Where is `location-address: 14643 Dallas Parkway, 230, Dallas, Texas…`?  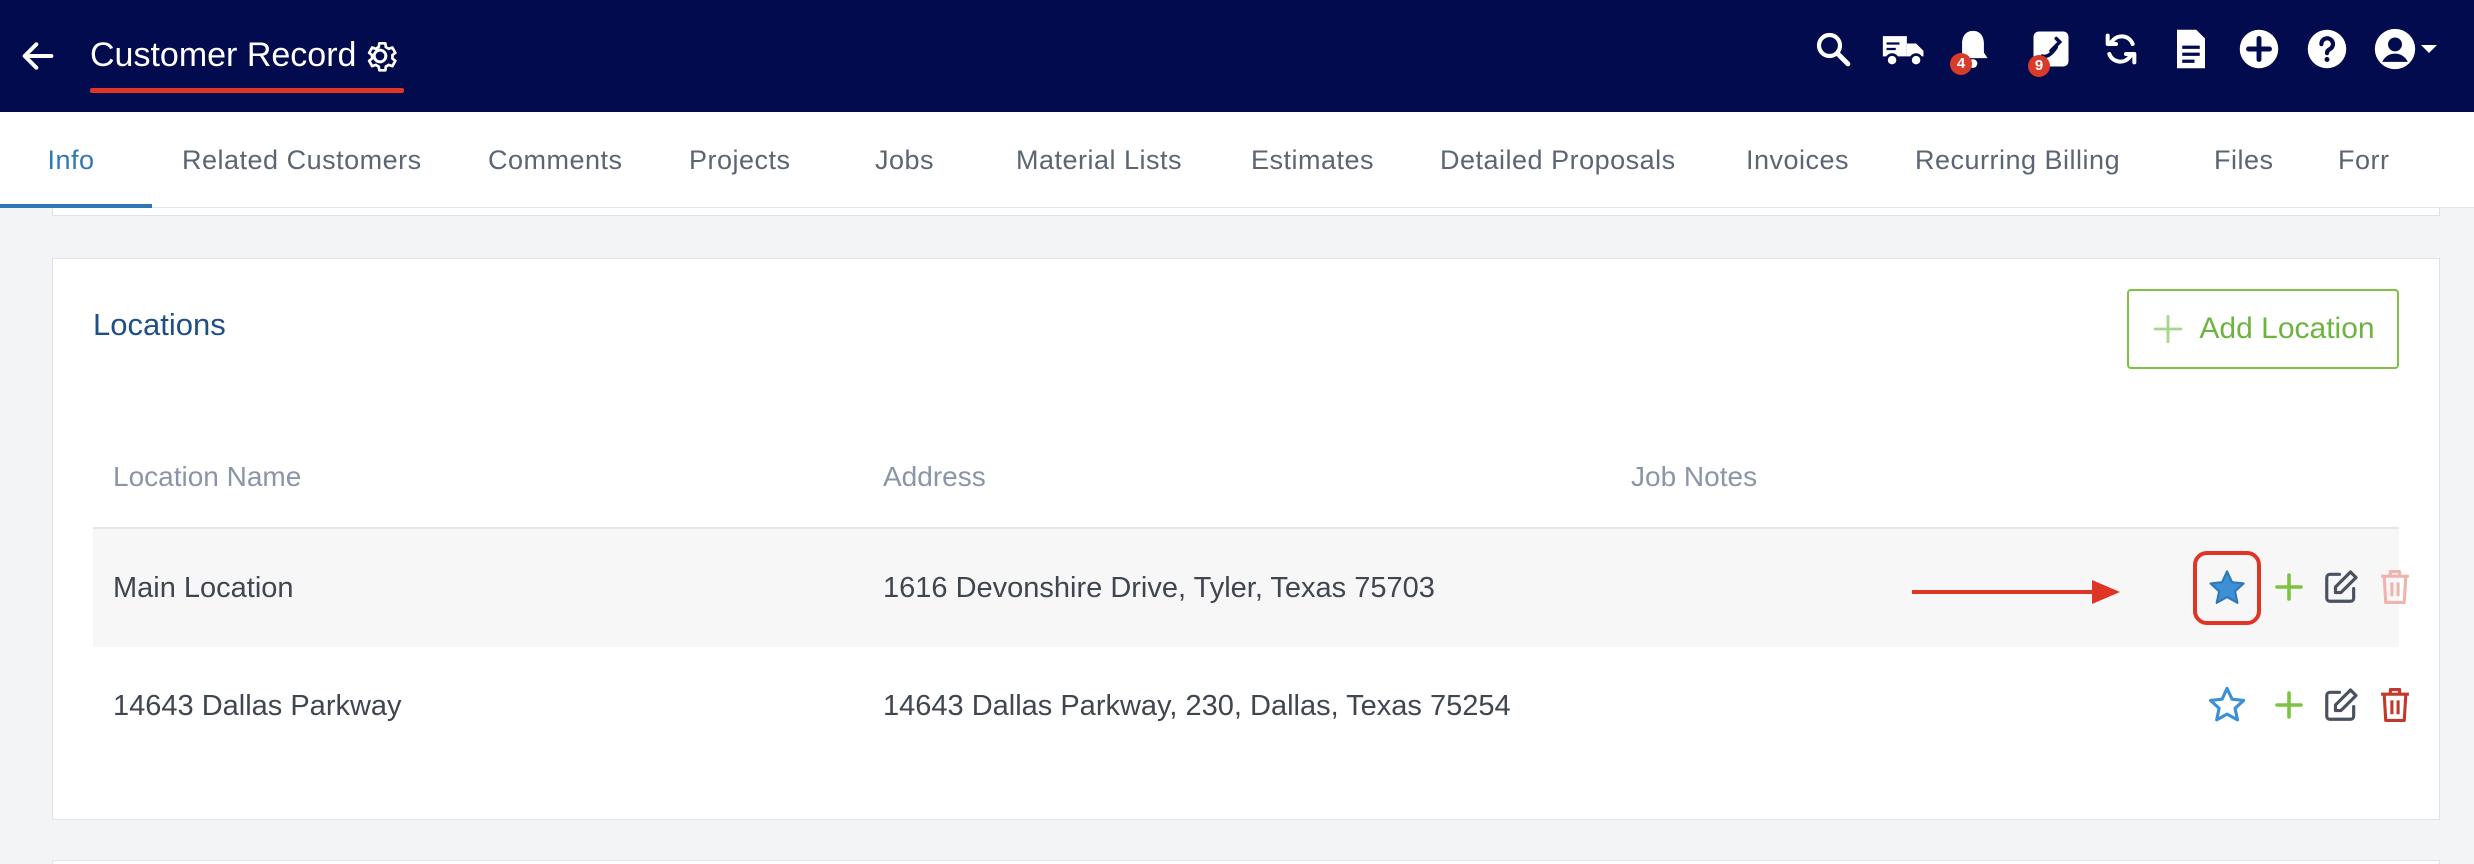 location-address: 14643 Dallas Parkway, 230, Dallas, Texas… is located at coordinates (1197, 706).